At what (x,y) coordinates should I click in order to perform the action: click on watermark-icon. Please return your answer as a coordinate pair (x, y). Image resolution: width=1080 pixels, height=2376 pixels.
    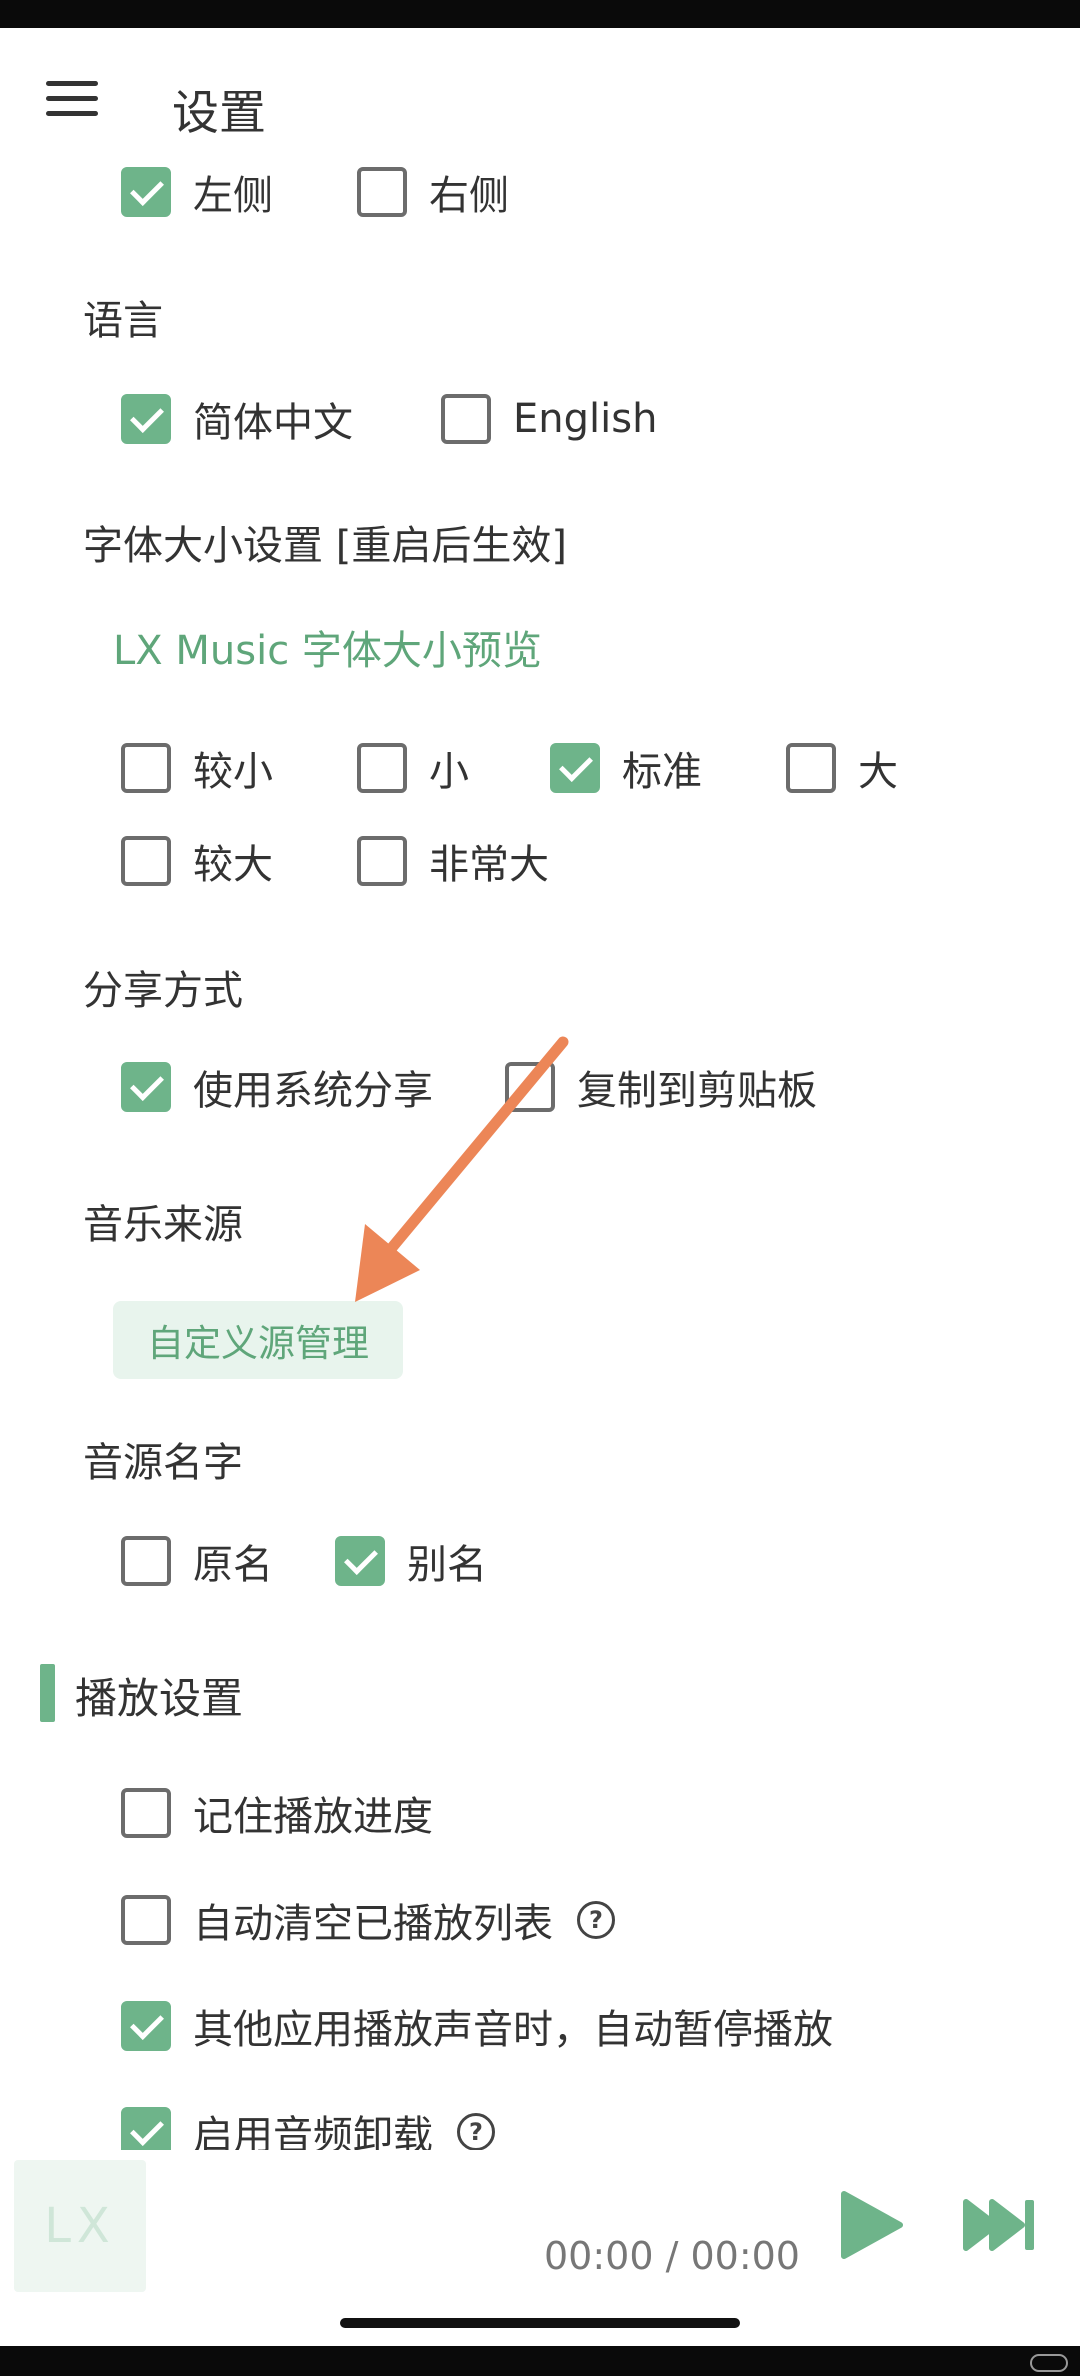
    Looking at the image, I should click on (1049, 2363).